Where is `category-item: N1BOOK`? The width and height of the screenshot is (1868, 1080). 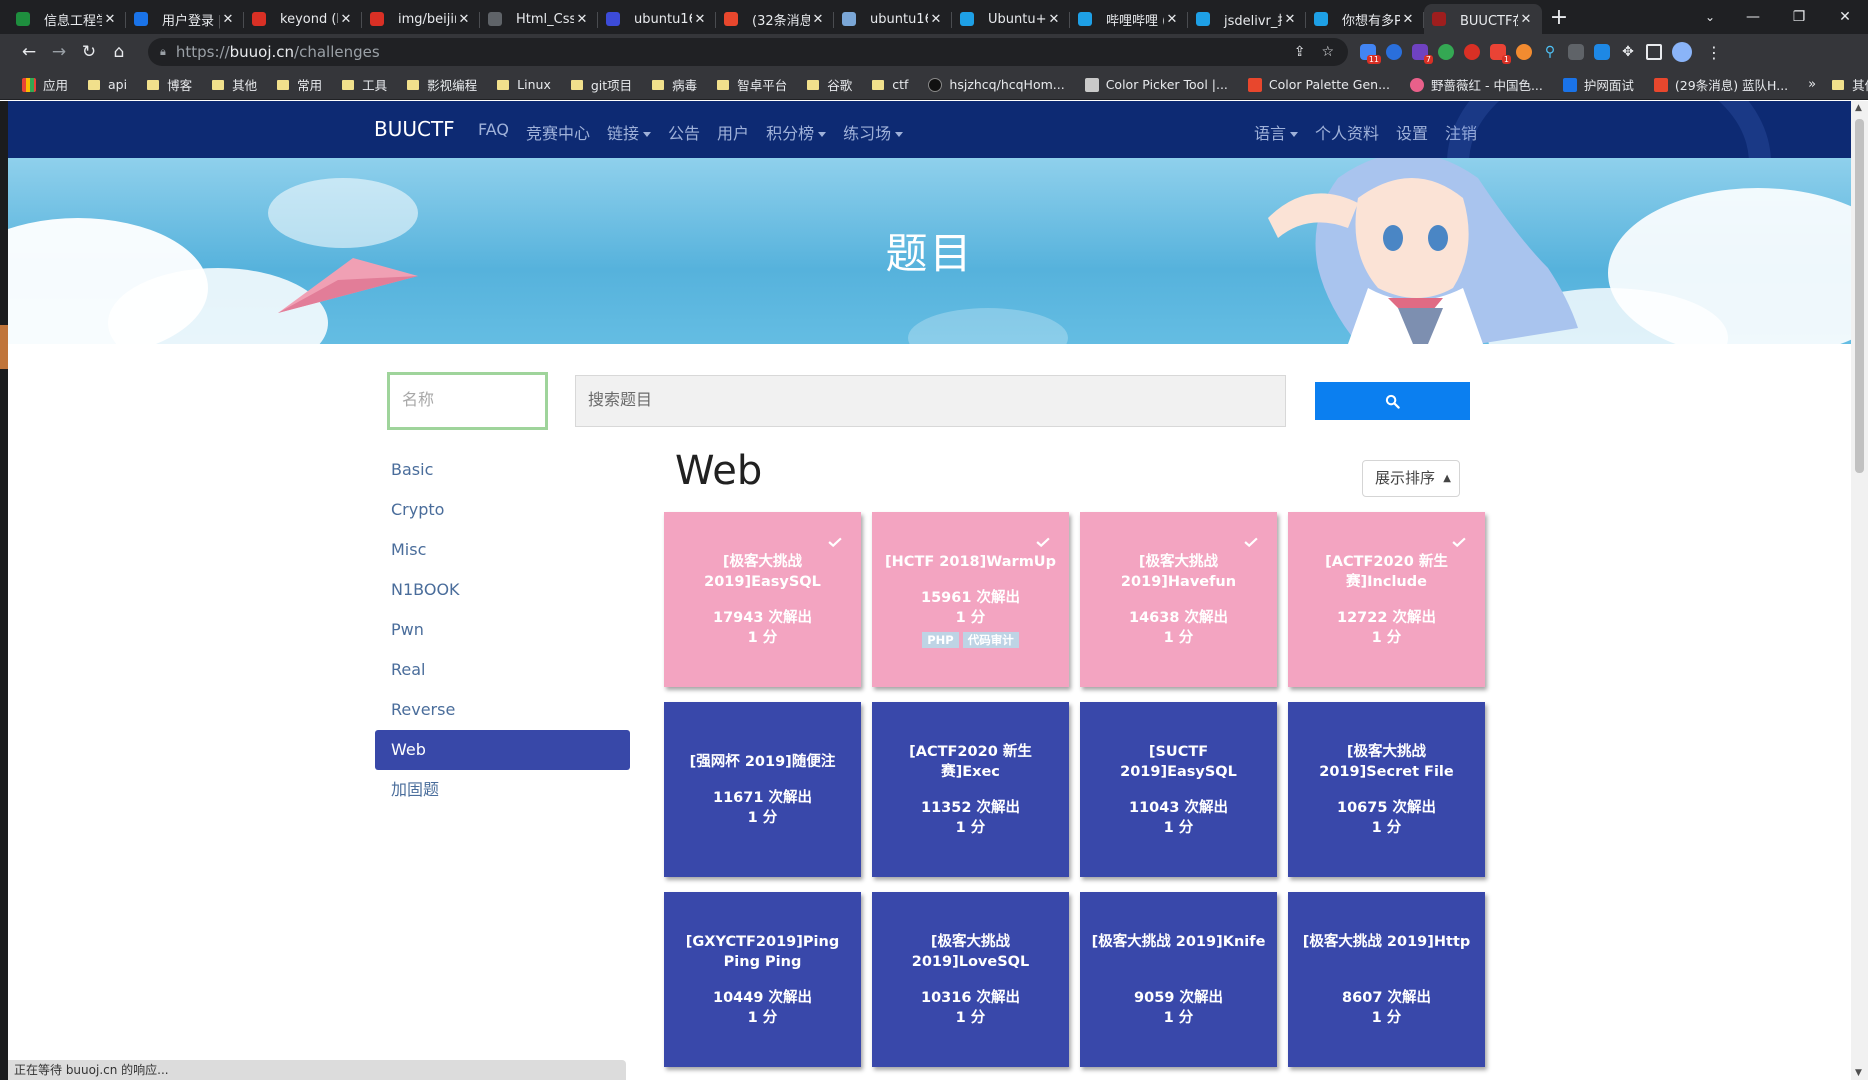 category-item: N1BOOK is located at coordinates (502, 590).